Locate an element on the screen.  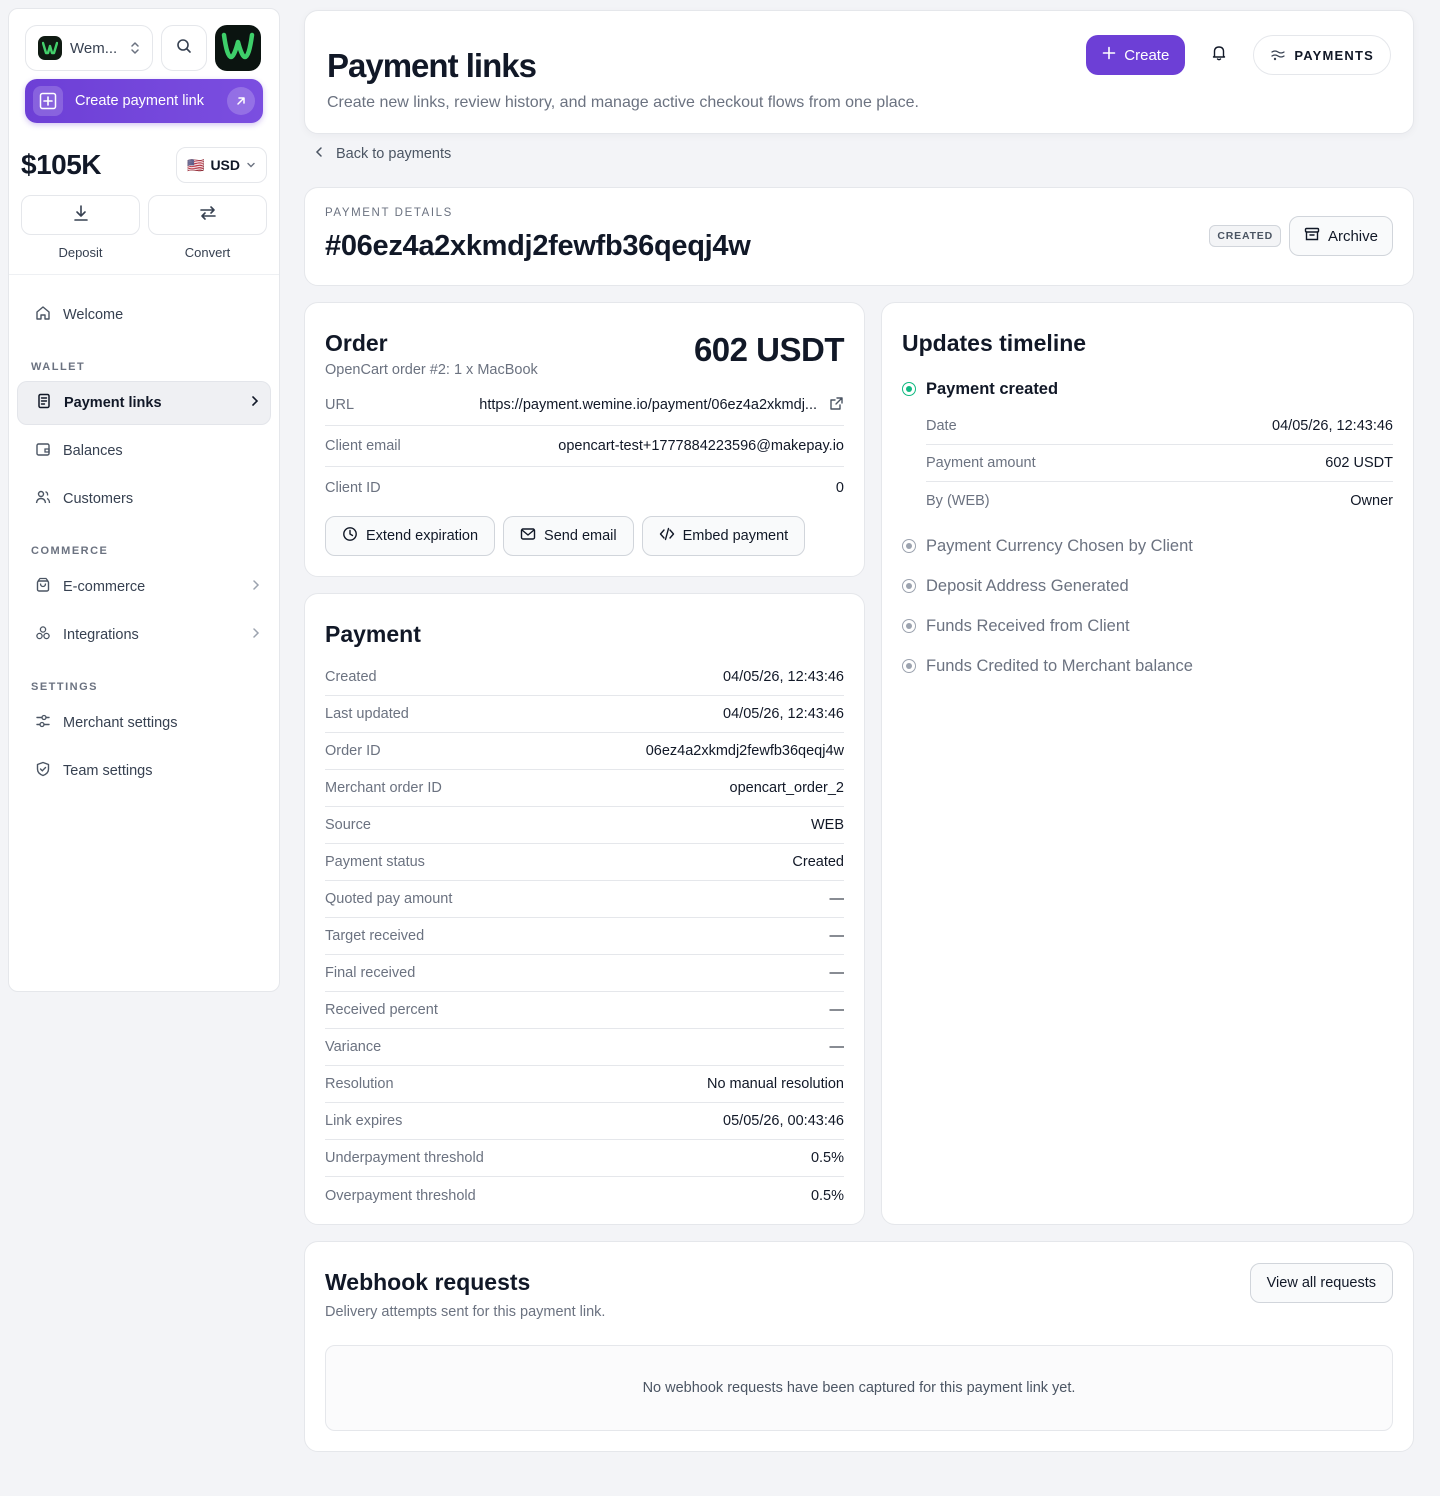
sidebar-item-merchant-settings: Merchant settings is located at coordinates (144, 723).